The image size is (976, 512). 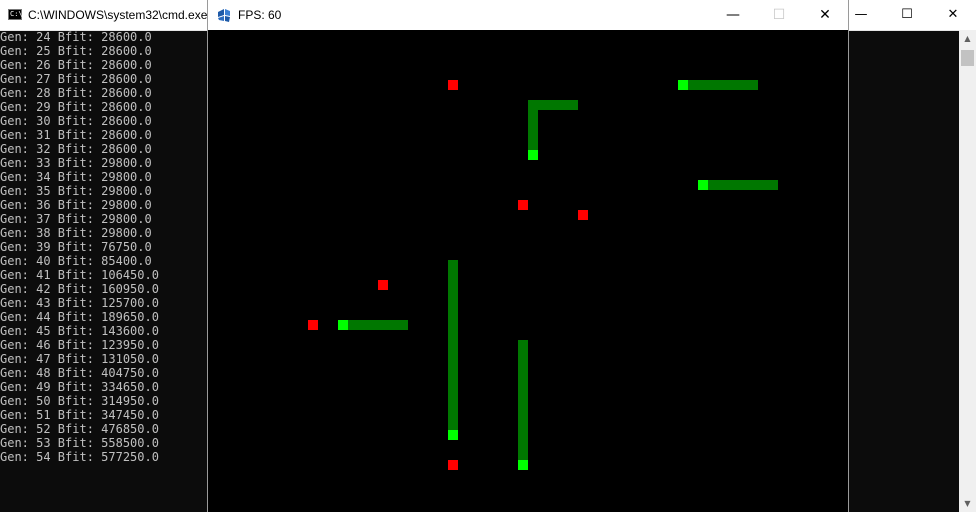 What do you see at coordinates (907, 15) in the screenshot?
I see `console-maximize-button: ☐` at bounding box center [907, 15].